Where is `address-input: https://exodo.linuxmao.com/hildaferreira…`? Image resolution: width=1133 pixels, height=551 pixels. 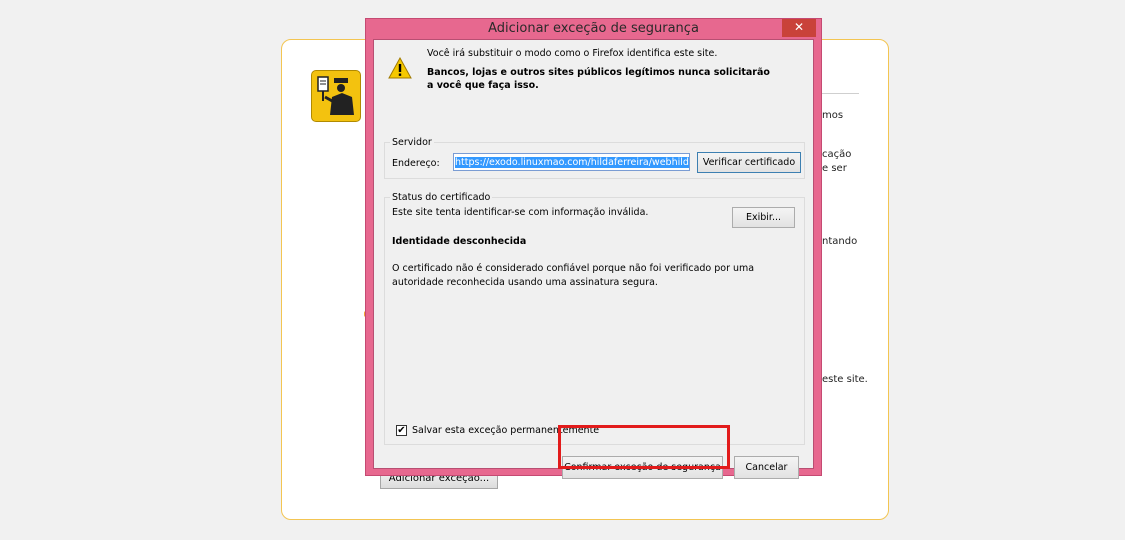 address-input: https://exodo.linuxmao.com/hildaferreira… is located at coordinates (571, 162).